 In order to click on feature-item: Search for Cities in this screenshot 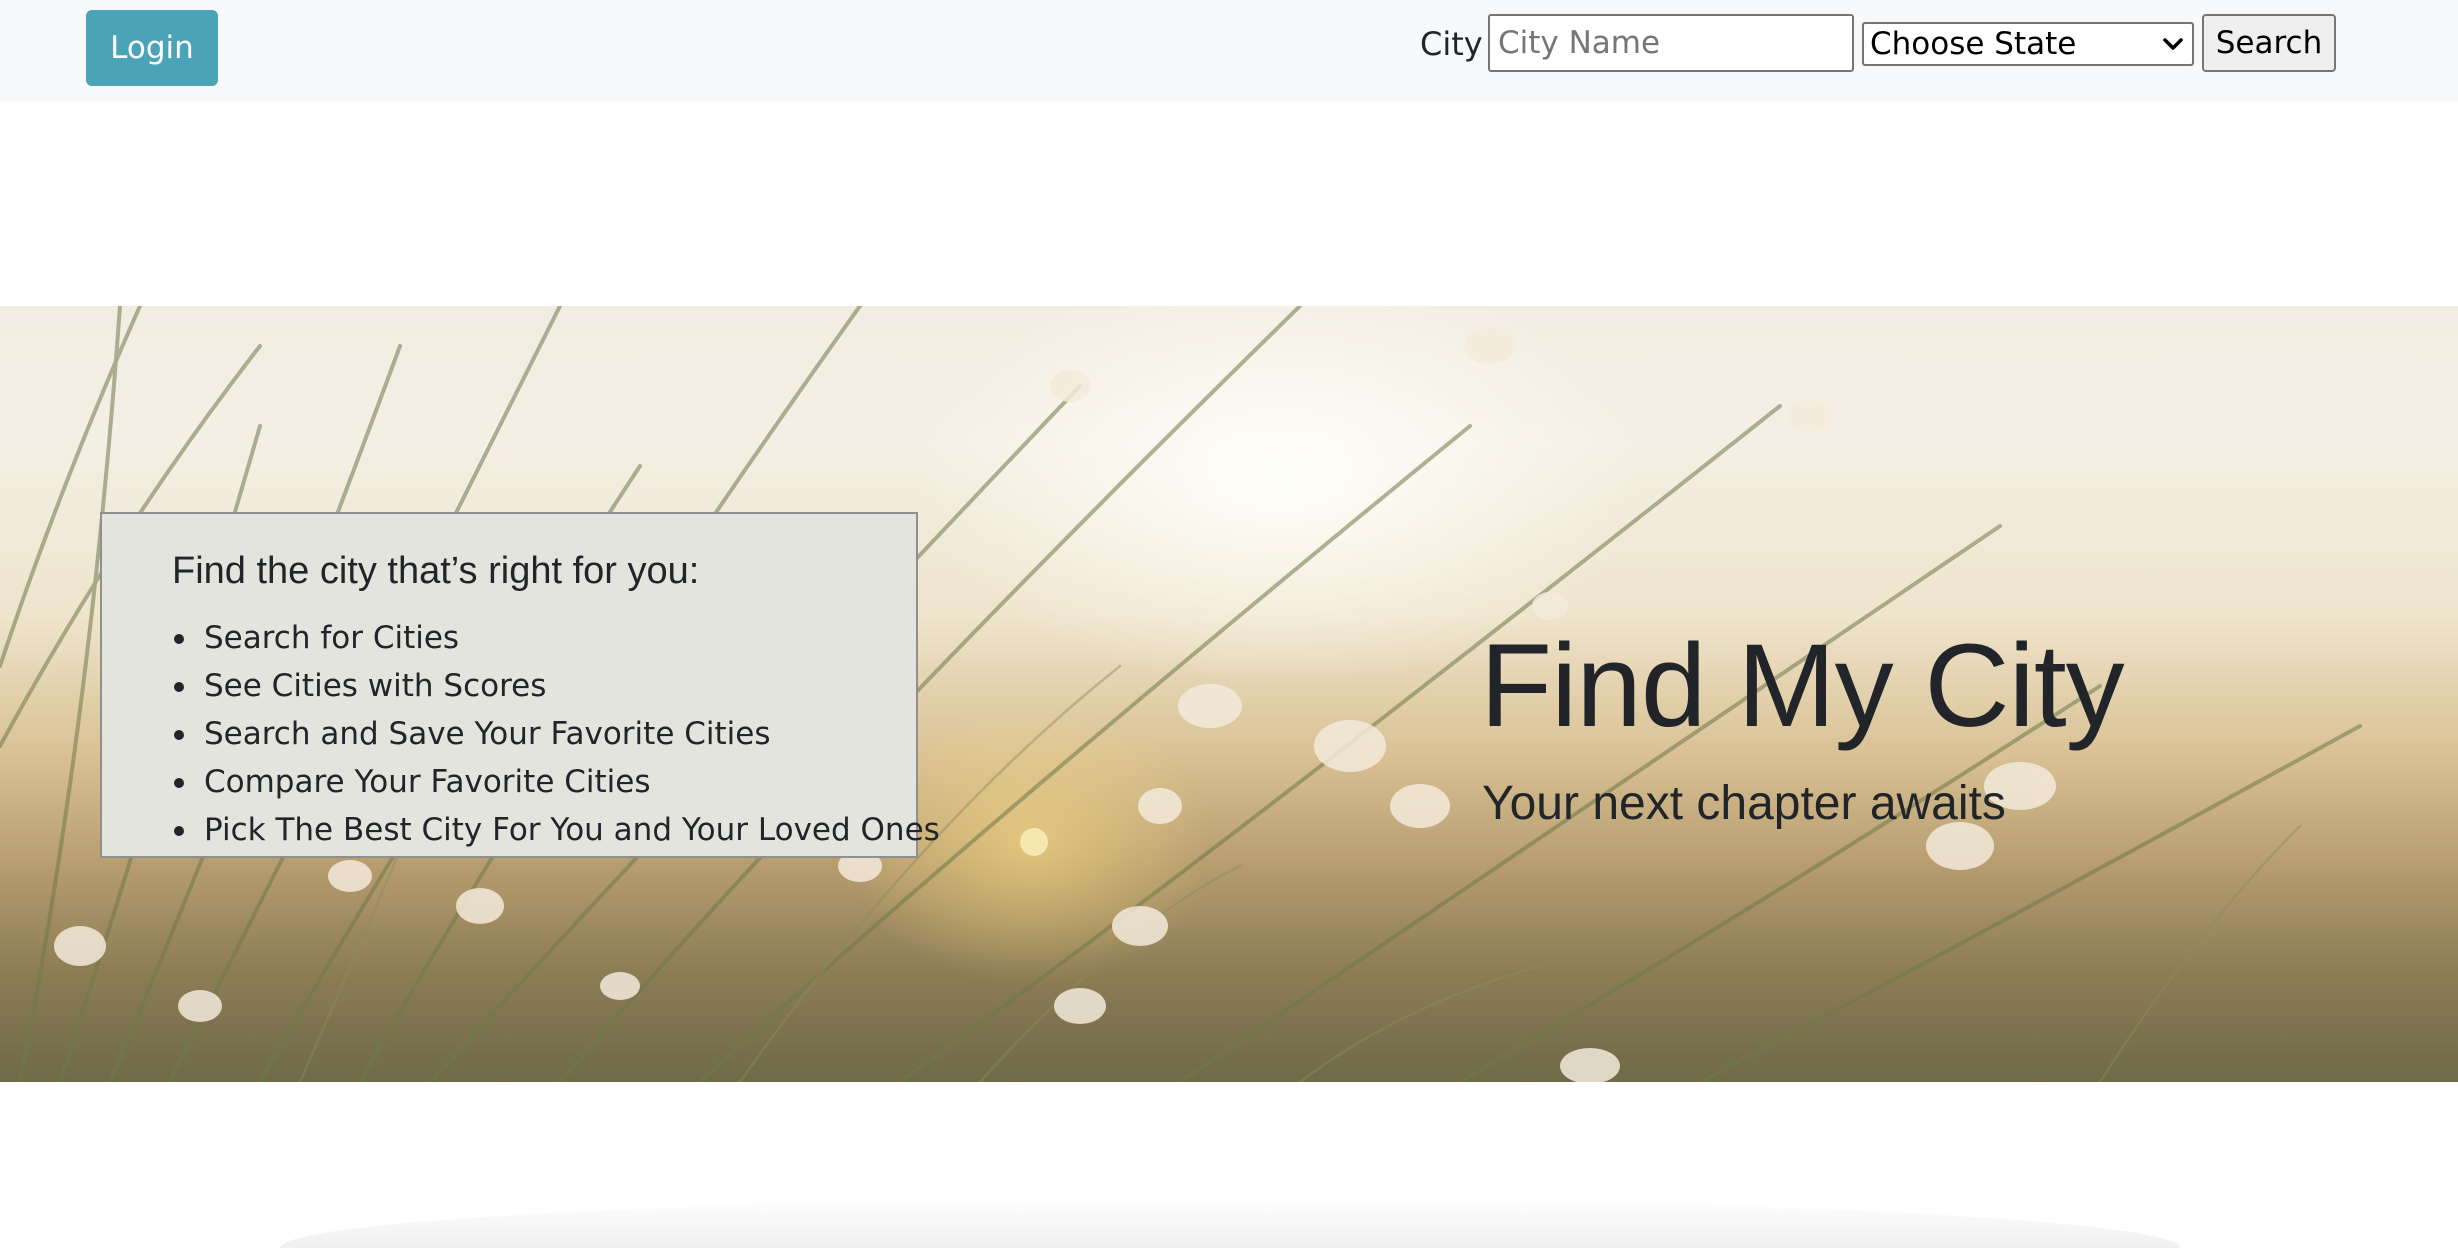, I will do `click(555, 638)`.